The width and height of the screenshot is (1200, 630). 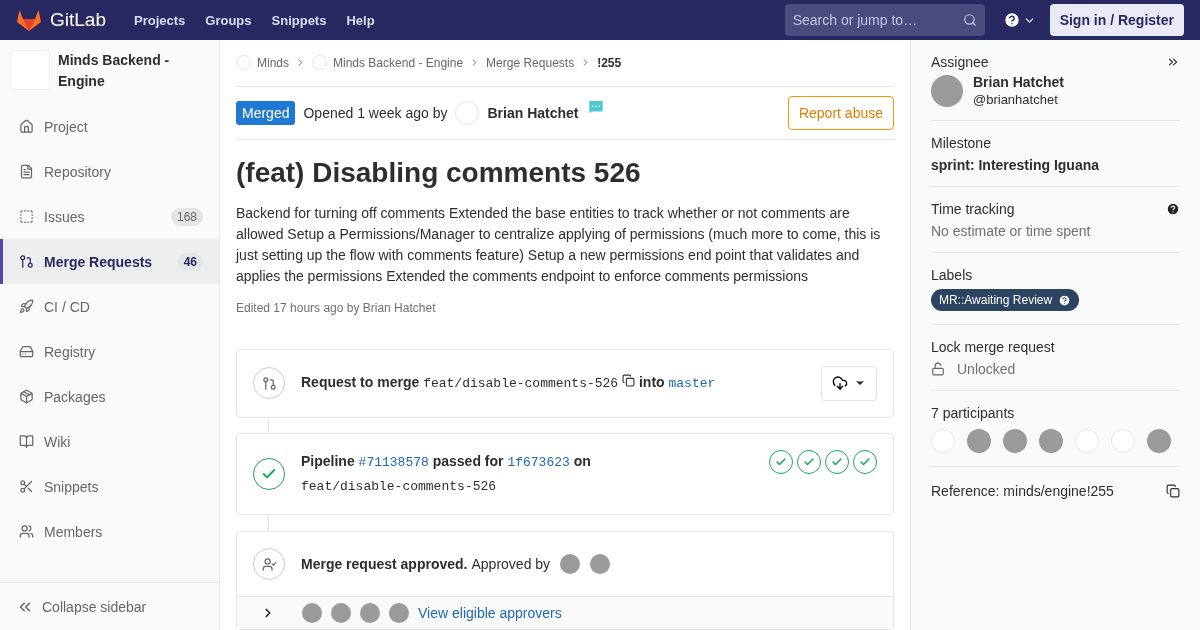 What do you see at coordinates (993, 347) in the screenshot?
I see `lock-label: Lock merge request` at bounding box center [993, 347].